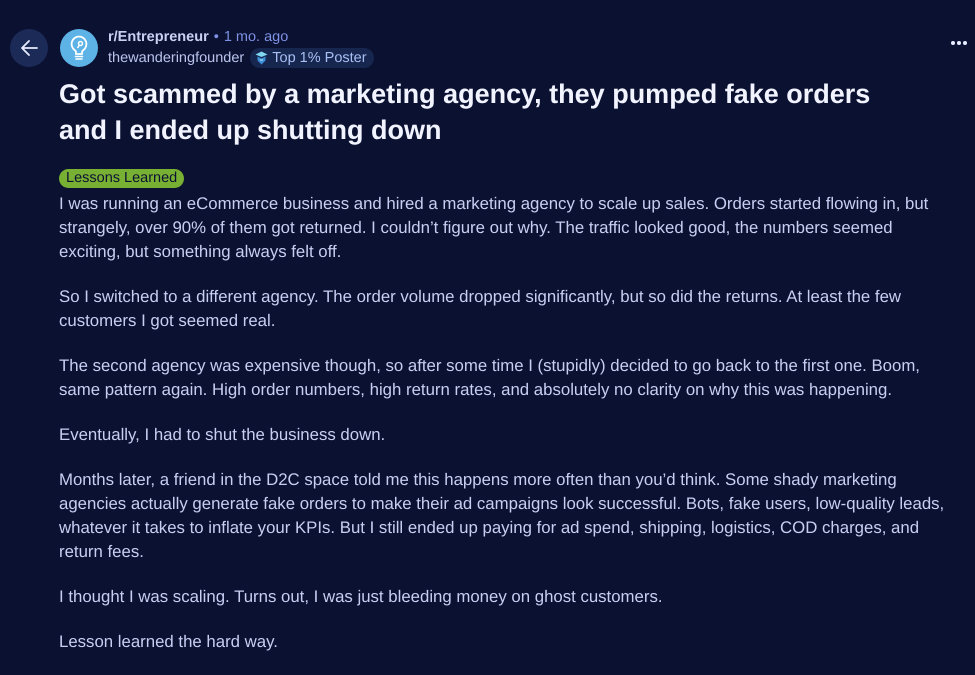  What do you see at coordinates (480, 309) in the screenshot?
I see `post-paragraph: So I switched to a different agency. The order volume dropped significantly, but so did the returns. At least the few customers I got seemed real.` at bounding box center [480, 309].